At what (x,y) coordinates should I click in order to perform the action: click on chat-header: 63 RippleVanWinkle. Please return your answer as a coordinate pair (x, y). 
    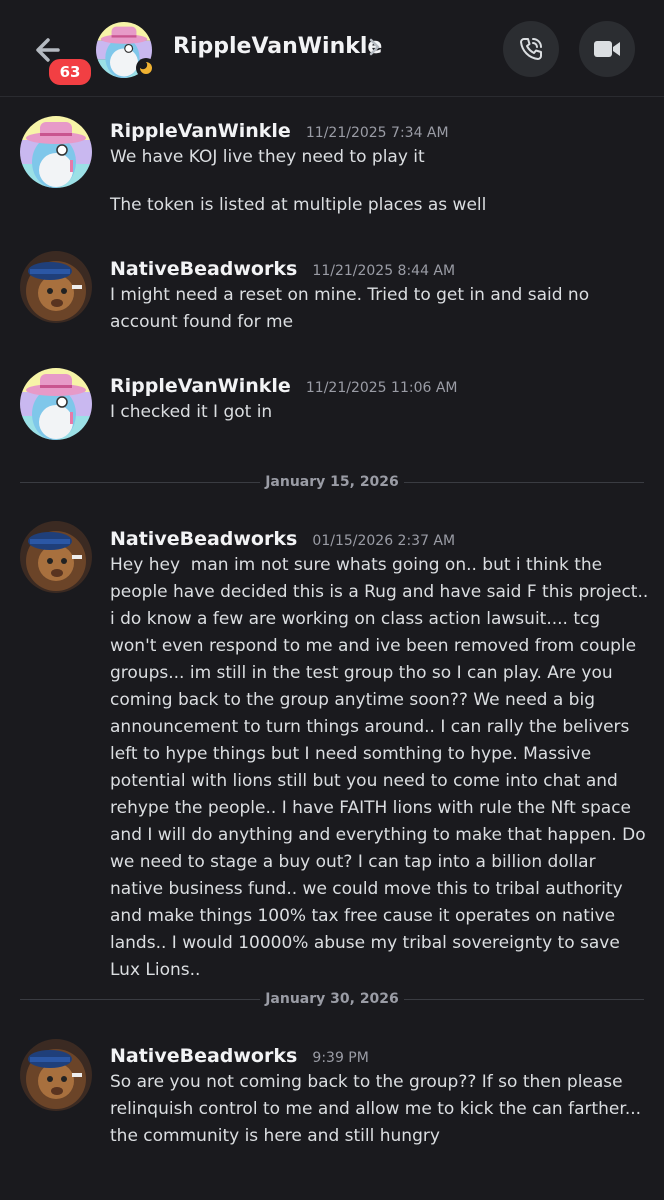
    Looking at the image, I should click on (332, 48).